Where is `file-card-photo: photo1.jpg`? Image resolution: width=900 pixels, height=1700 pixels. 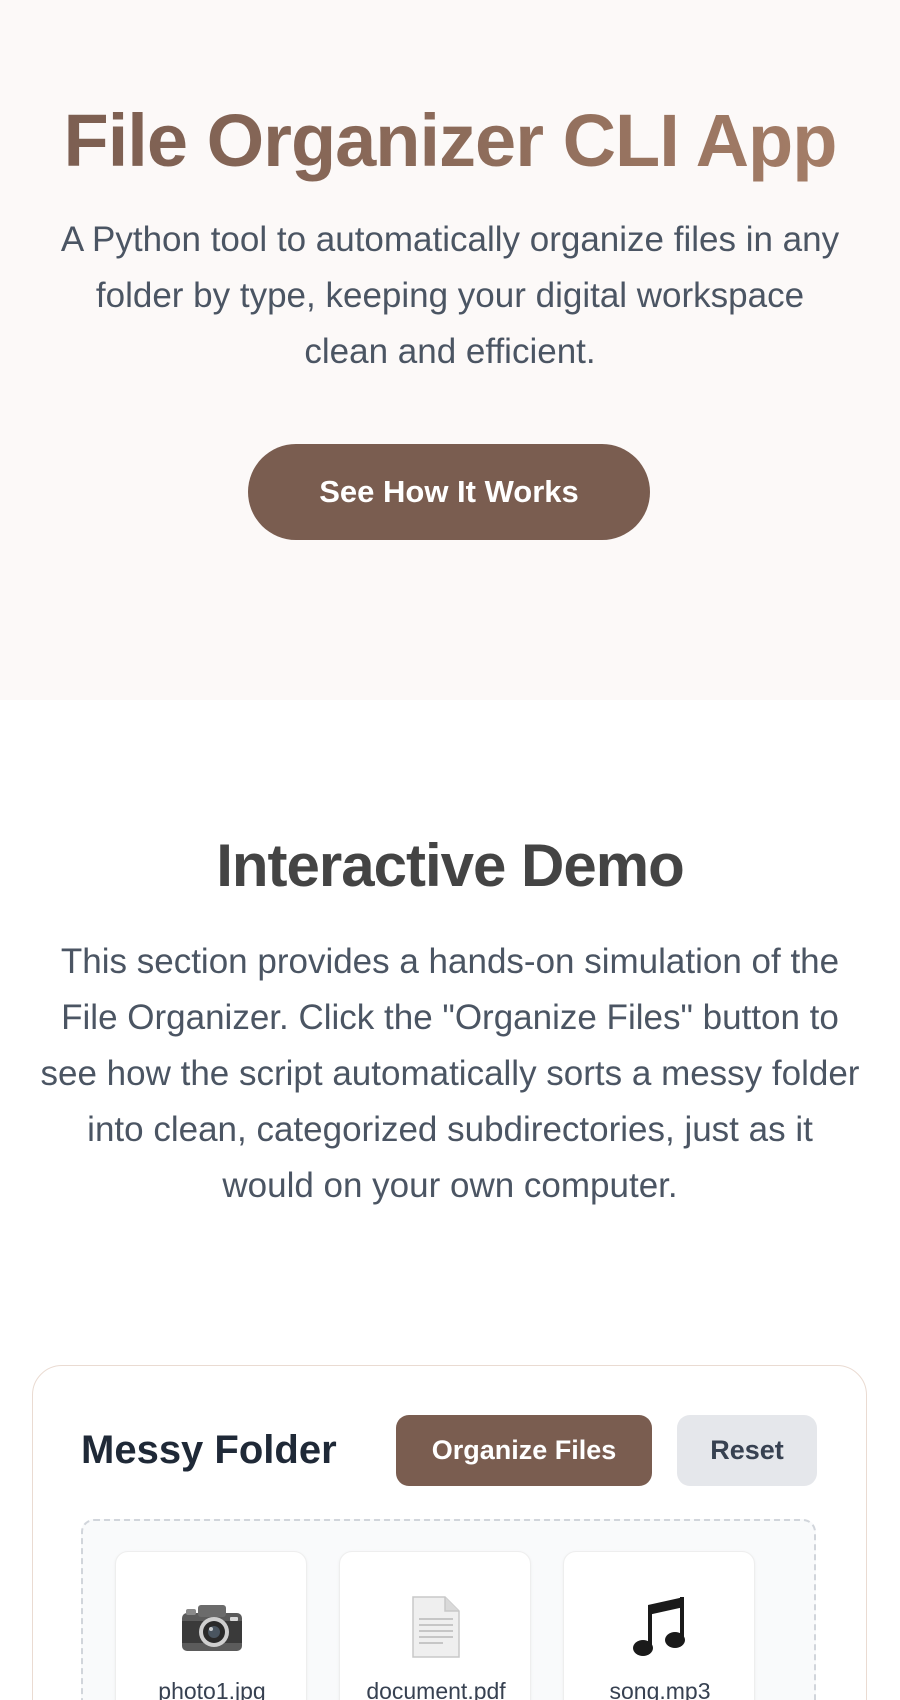
file-card-photo: photo1.jpg is located at coordinates (211, 1625).